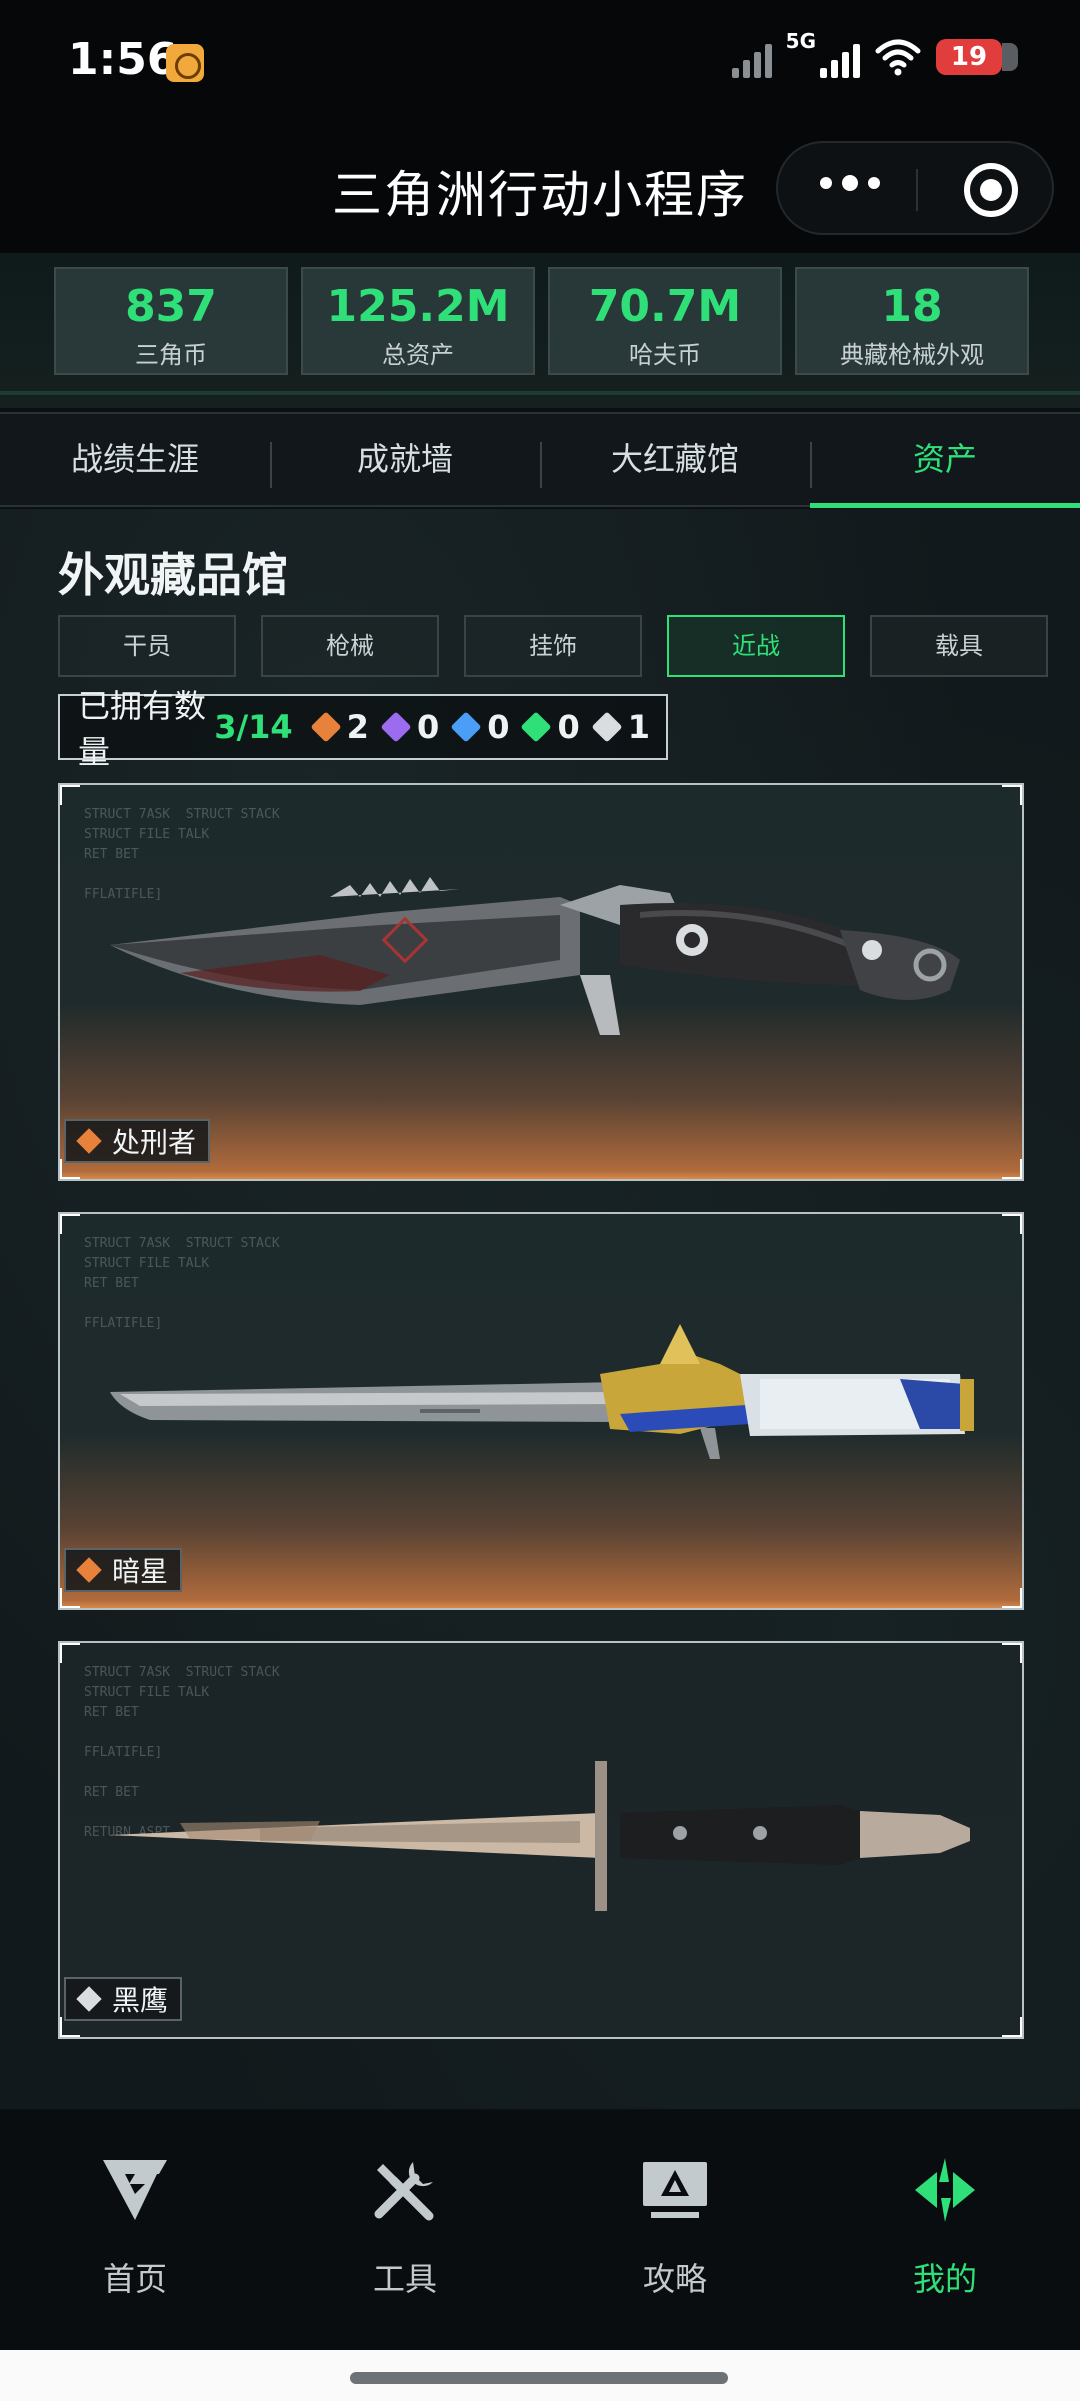 The image size is (1080, 2401). What do you see at coordinates (945, 2190) in the screenshot?
I see `profile-logo-icon` at bounding box center [945, 2190].